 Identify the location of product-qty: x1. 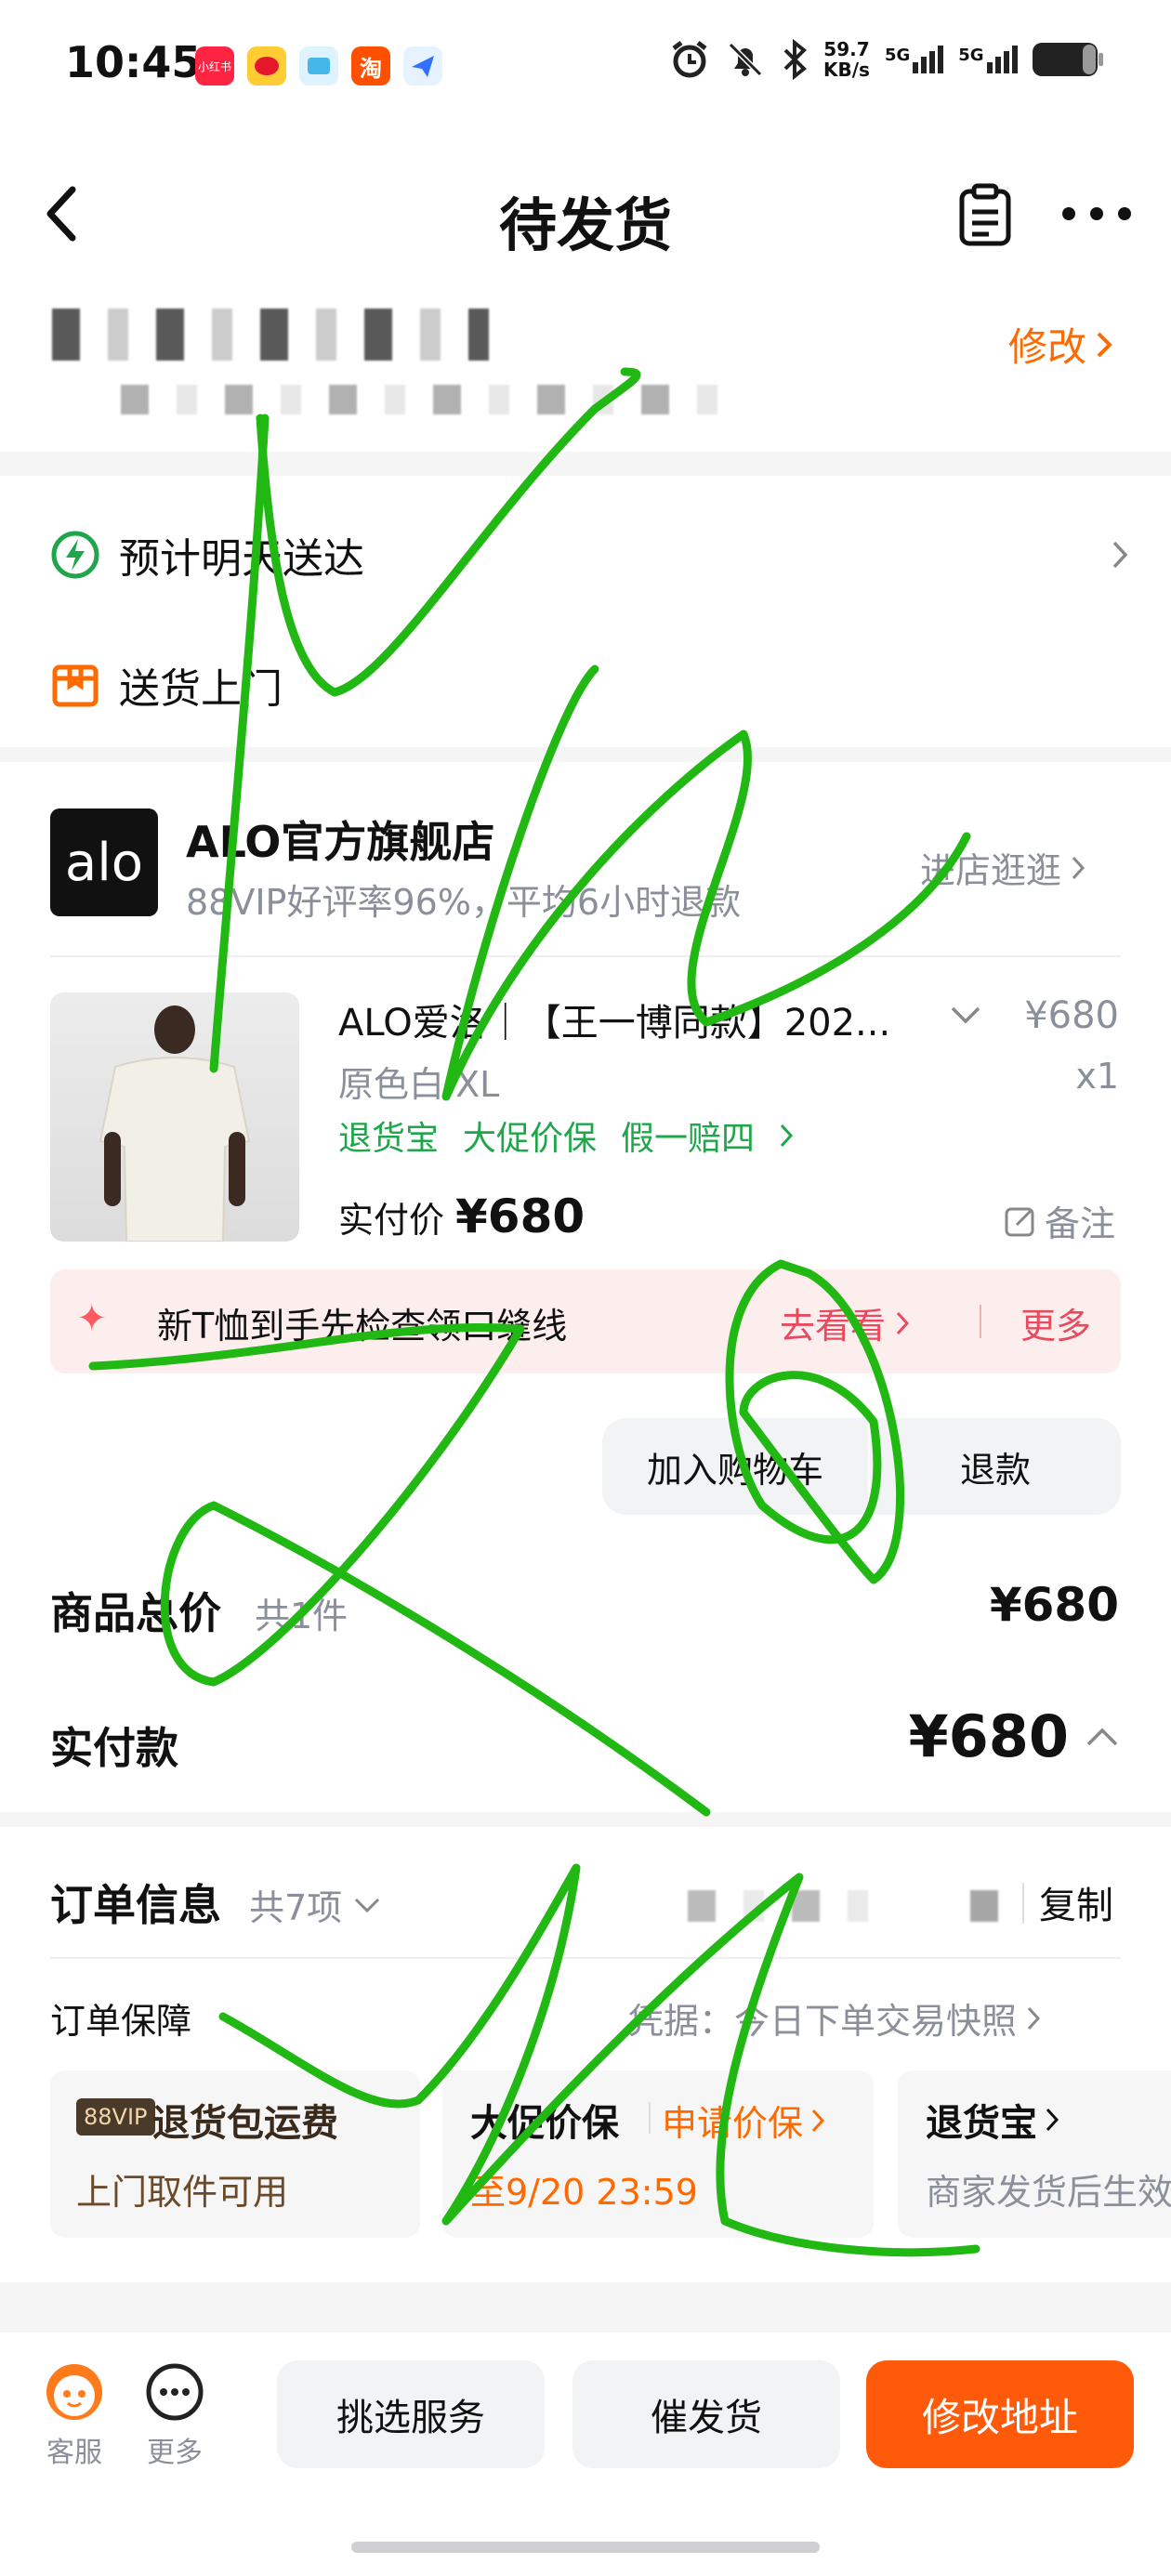
(1097, 1076).